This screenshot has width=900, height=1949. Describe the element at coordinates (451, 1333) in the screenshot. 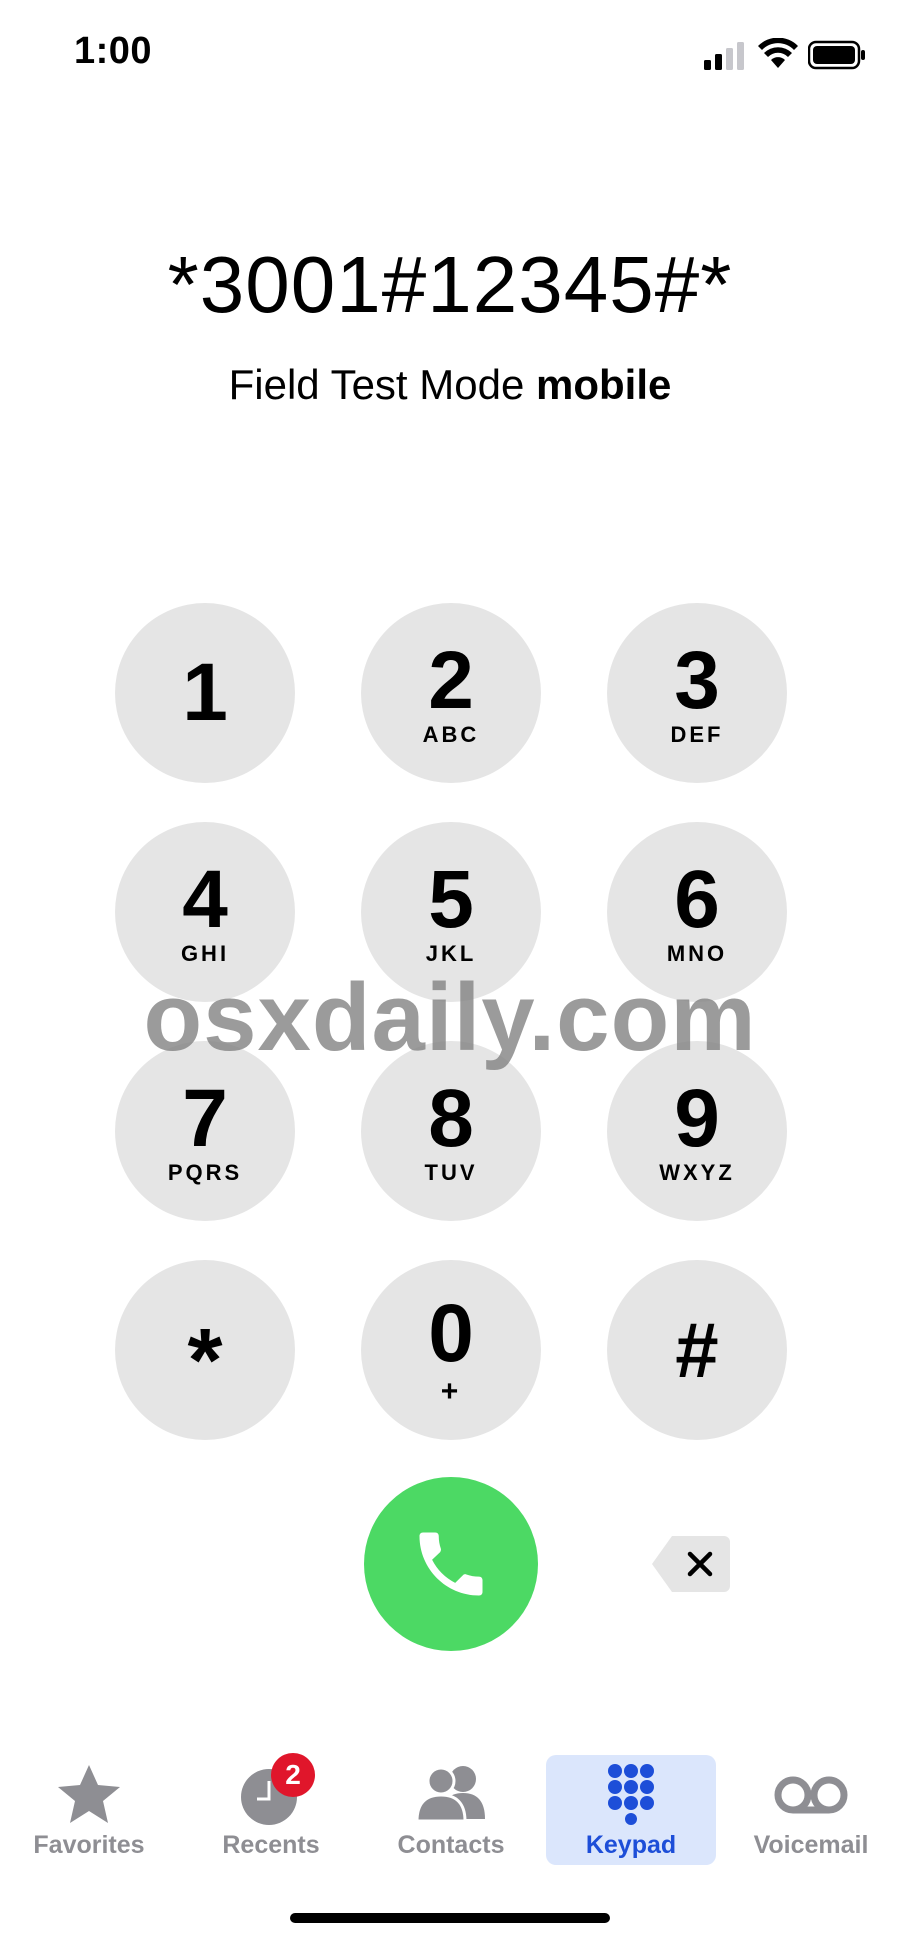

I see `key-digit: 0` at that location.